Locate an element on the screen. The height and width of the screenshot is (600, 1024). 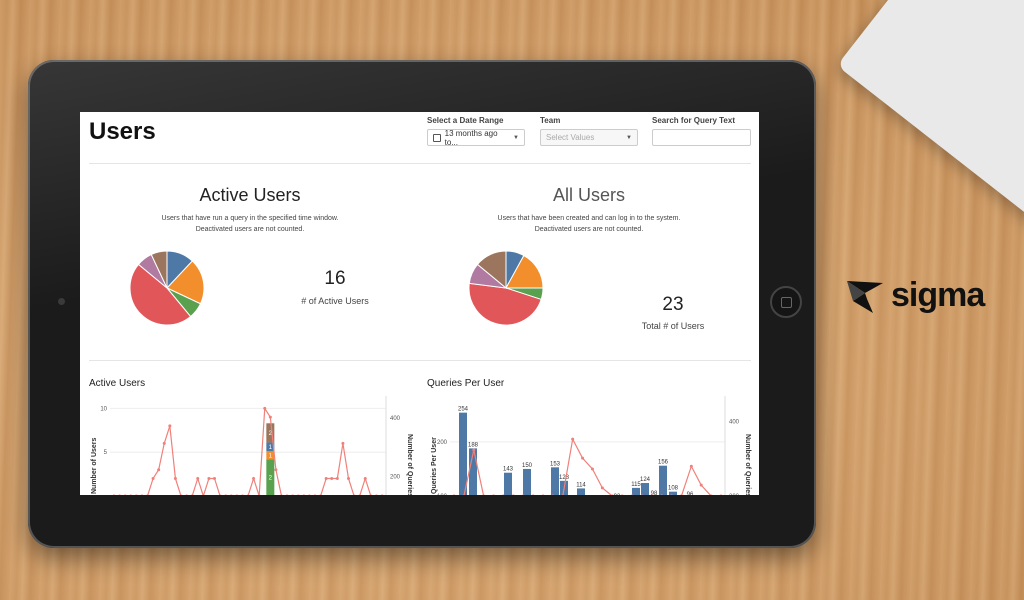
date-range-select: 13 months ago to... ▼ is located at coordinates (476, 137).